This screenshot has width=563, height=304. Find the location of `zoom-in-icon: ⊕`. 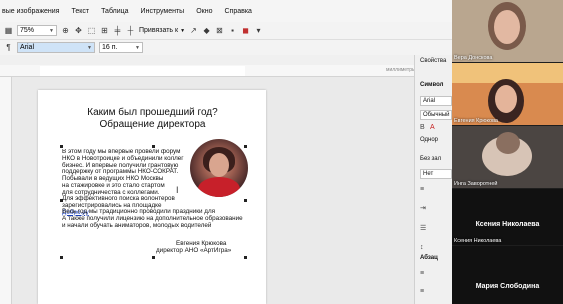

zoom-in-icon: ⊕ is located at coordinates (65, 30).